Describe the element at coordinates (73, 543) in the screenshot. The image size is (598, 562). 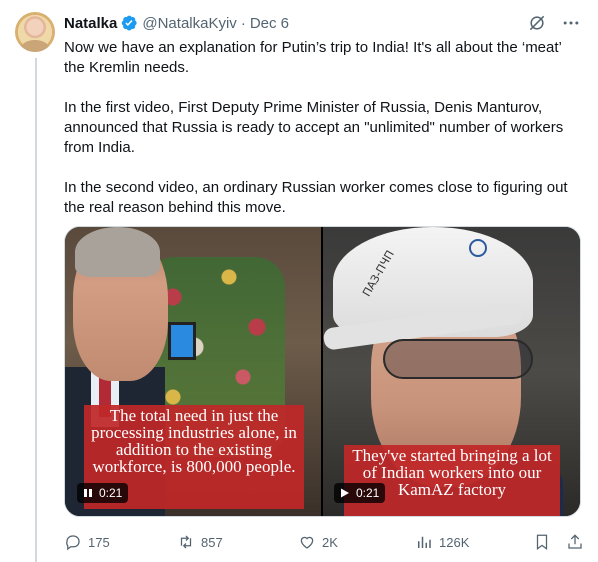
I see `reply-icon` at that location.